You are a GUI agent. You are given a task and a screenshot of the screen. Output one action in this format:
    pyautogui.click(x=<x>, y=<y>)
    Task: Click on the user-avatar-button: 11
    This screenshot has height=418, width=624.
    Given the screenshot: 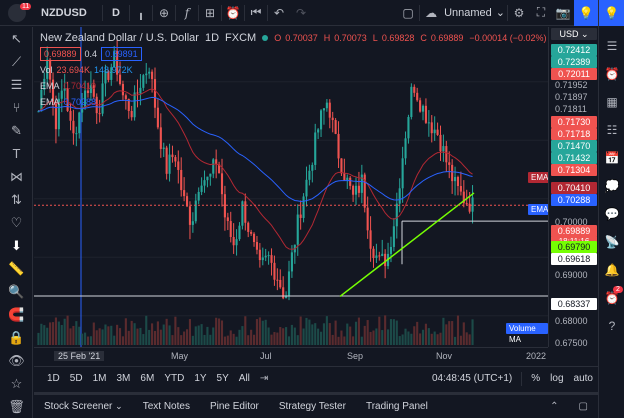 What is the action you would take?
    pyautogui.click(x=17, y=13)
    